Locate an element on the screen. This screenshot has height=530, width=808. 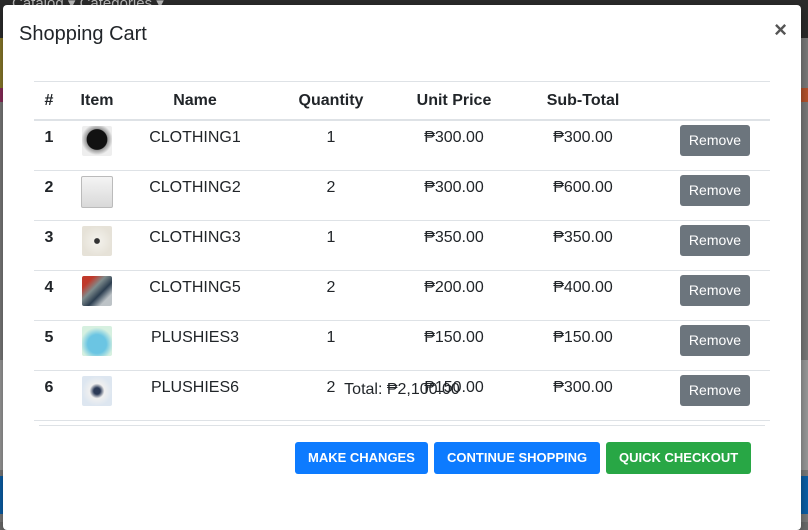
table-row: 5 PLUSHIES3 1 ₱150.00 ₱150.00 Remove is located at coordinates (402, 345).